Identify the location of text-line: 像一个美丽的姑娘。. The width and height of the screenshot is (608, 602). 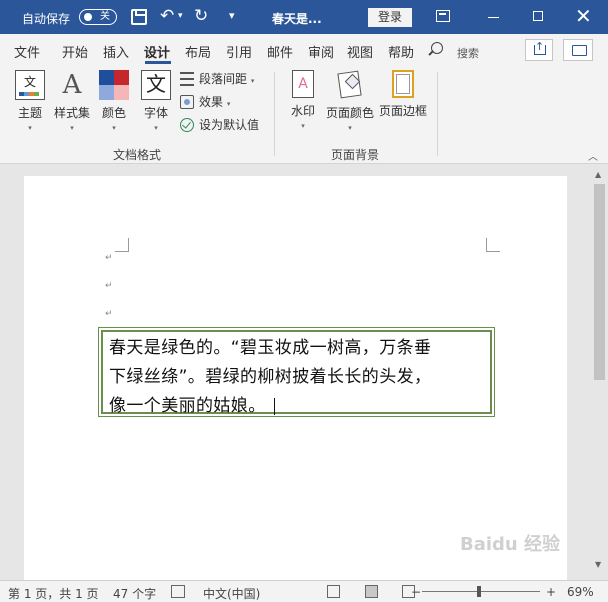
(296, 406).